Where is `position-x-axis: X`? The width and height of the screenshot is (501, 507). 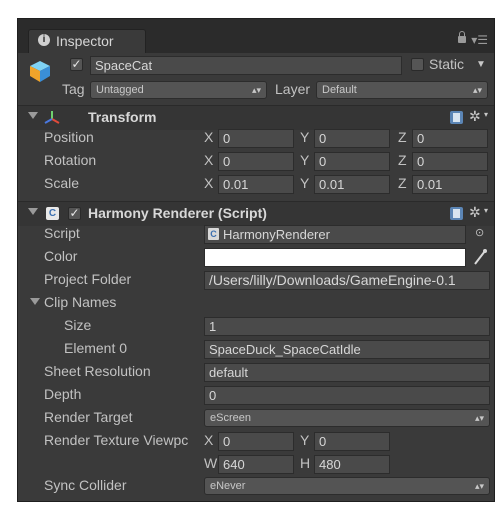 position-x-axis: X is located at coordinates (209, 137).